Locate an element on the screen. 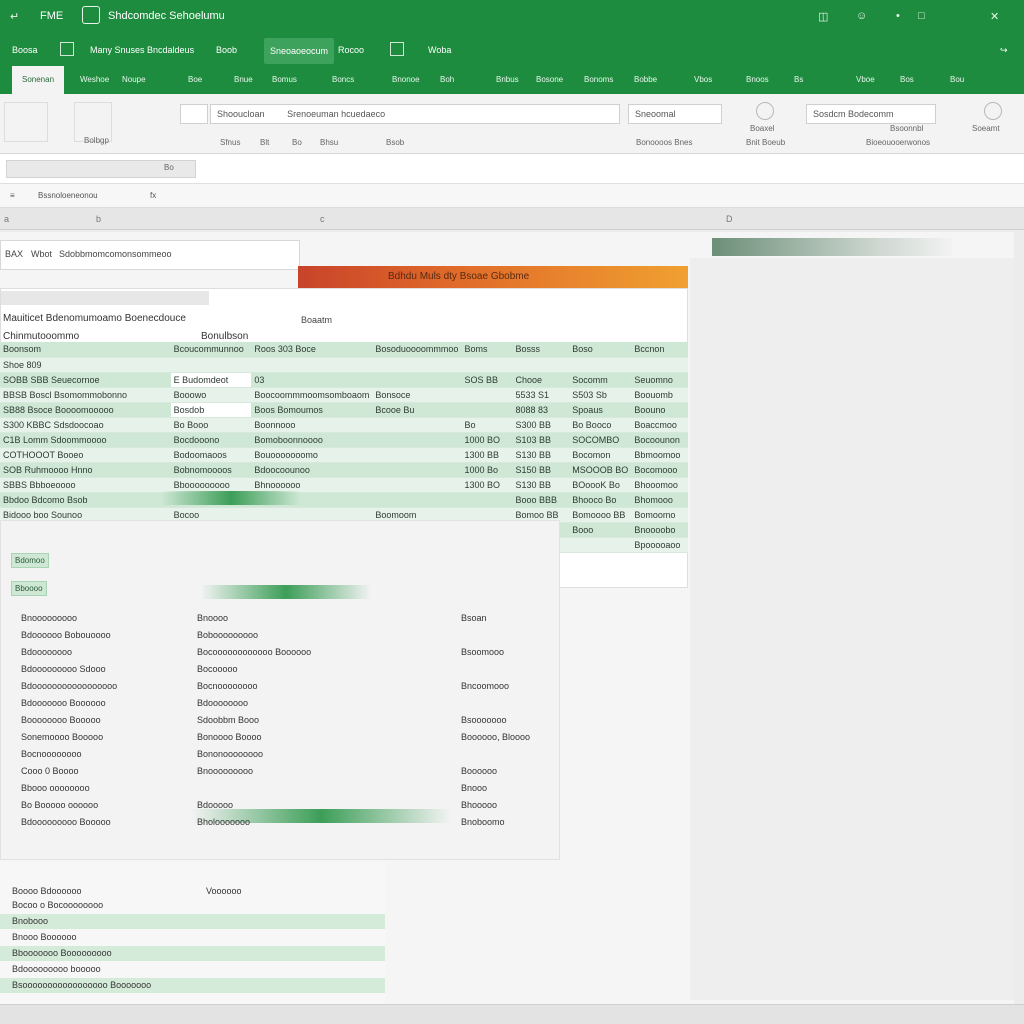 The image size is (1024, 1024). table-cell: S150 BB is located at coordinates (541, 470).